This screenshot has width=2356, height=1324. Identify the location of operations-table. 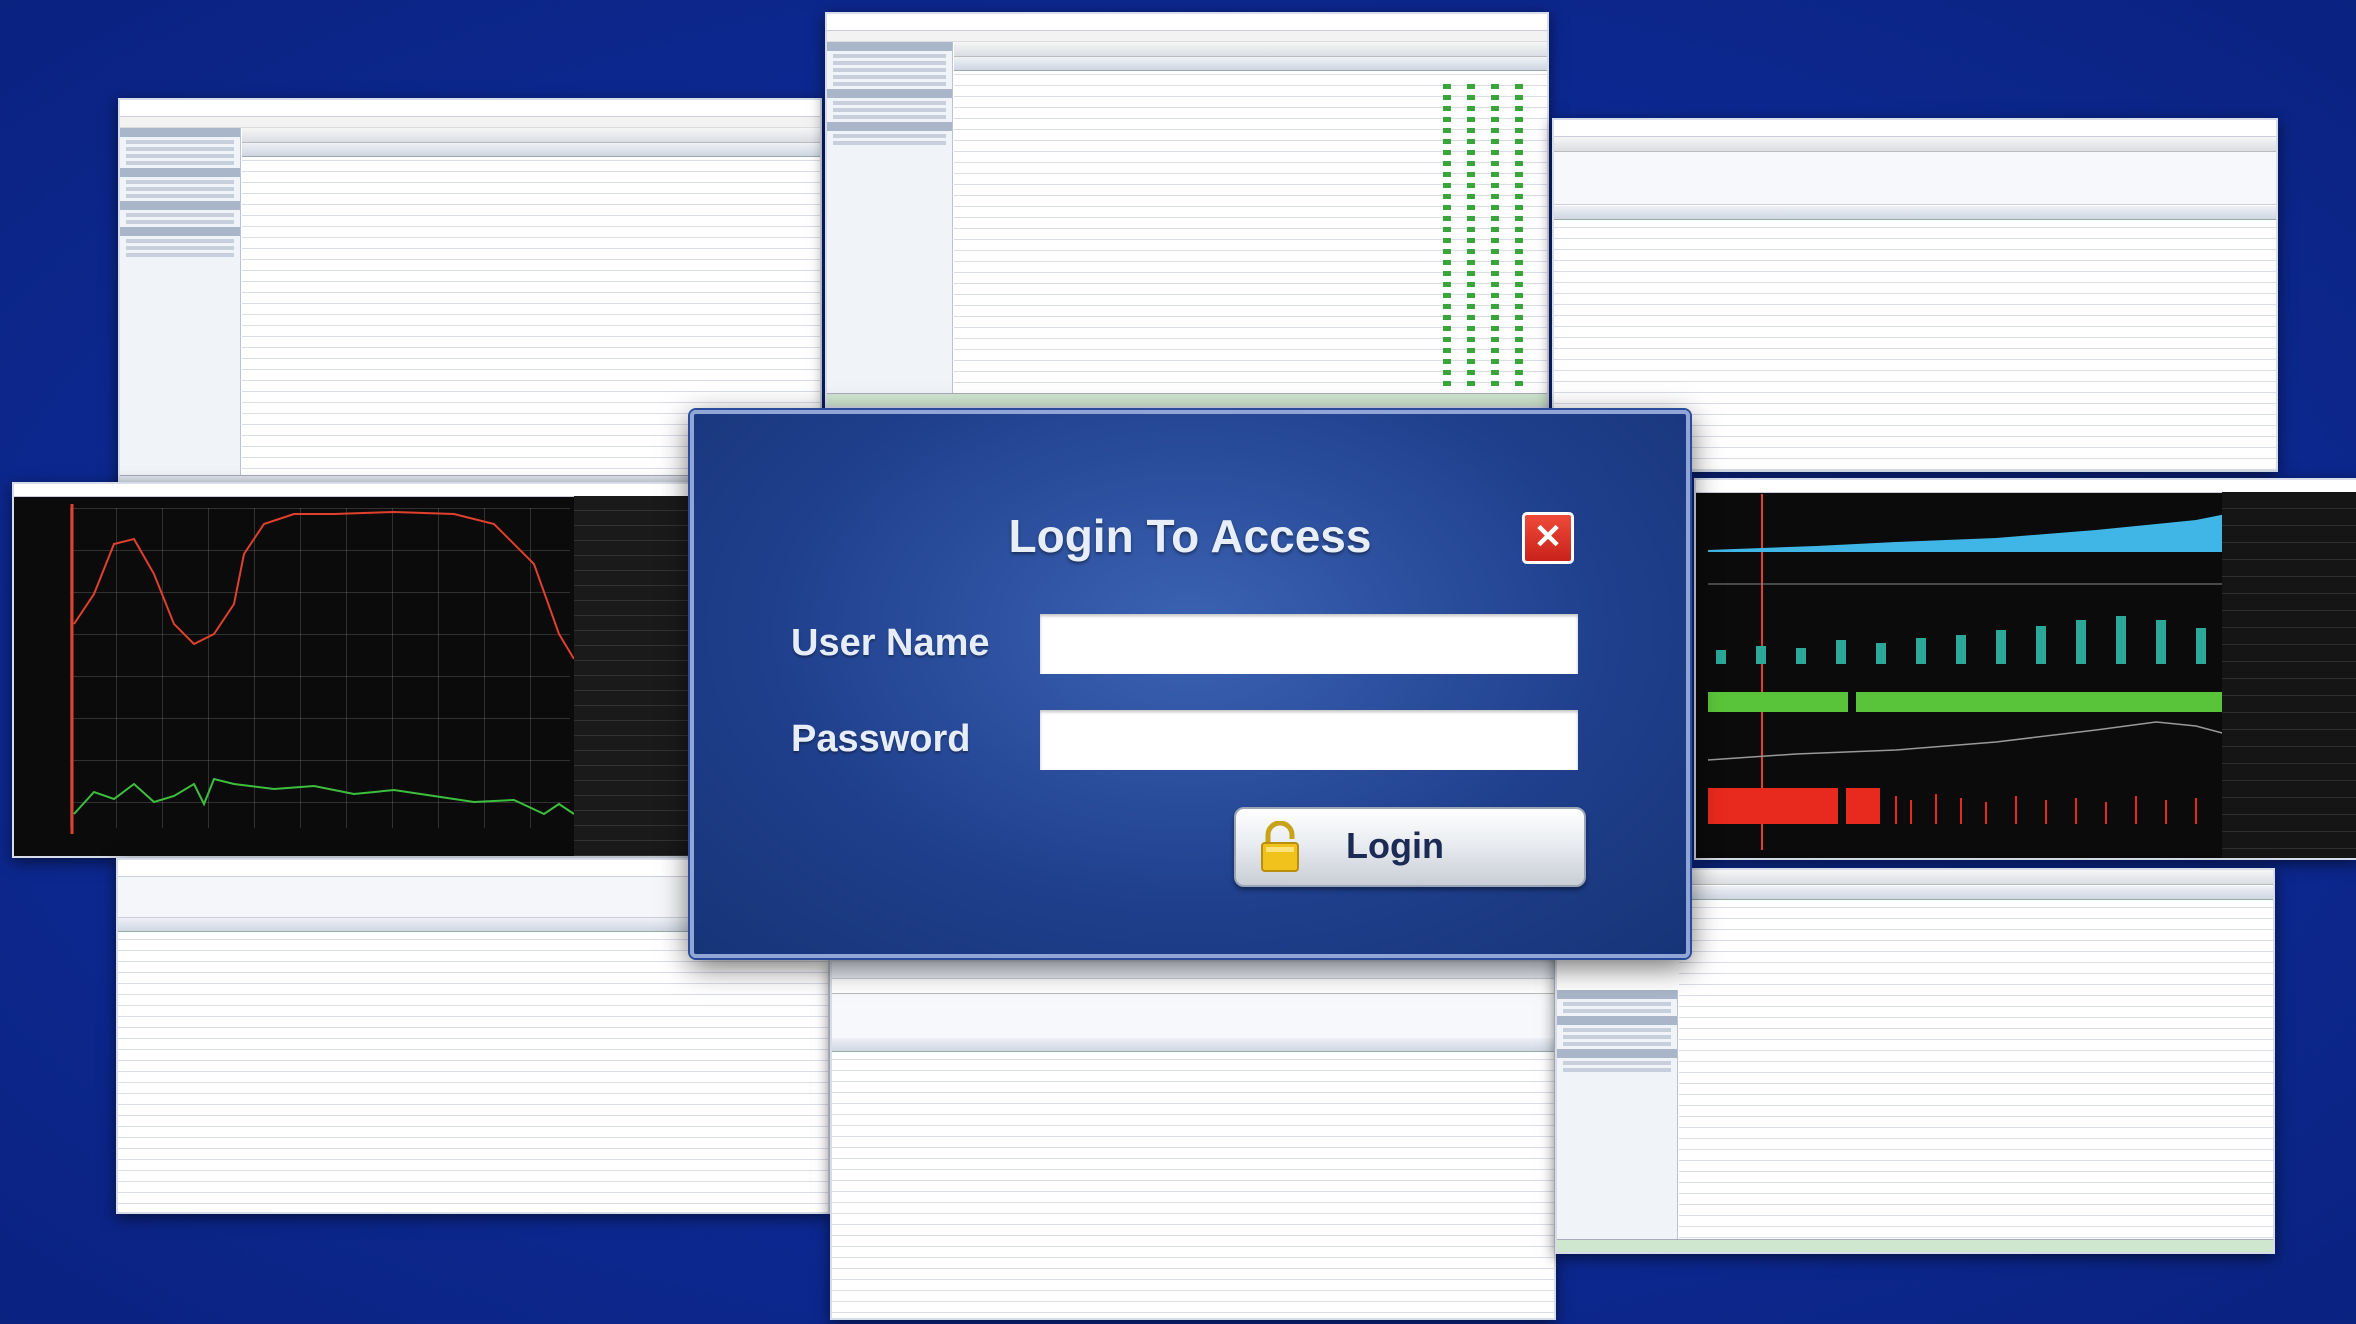
(1976, 1063).